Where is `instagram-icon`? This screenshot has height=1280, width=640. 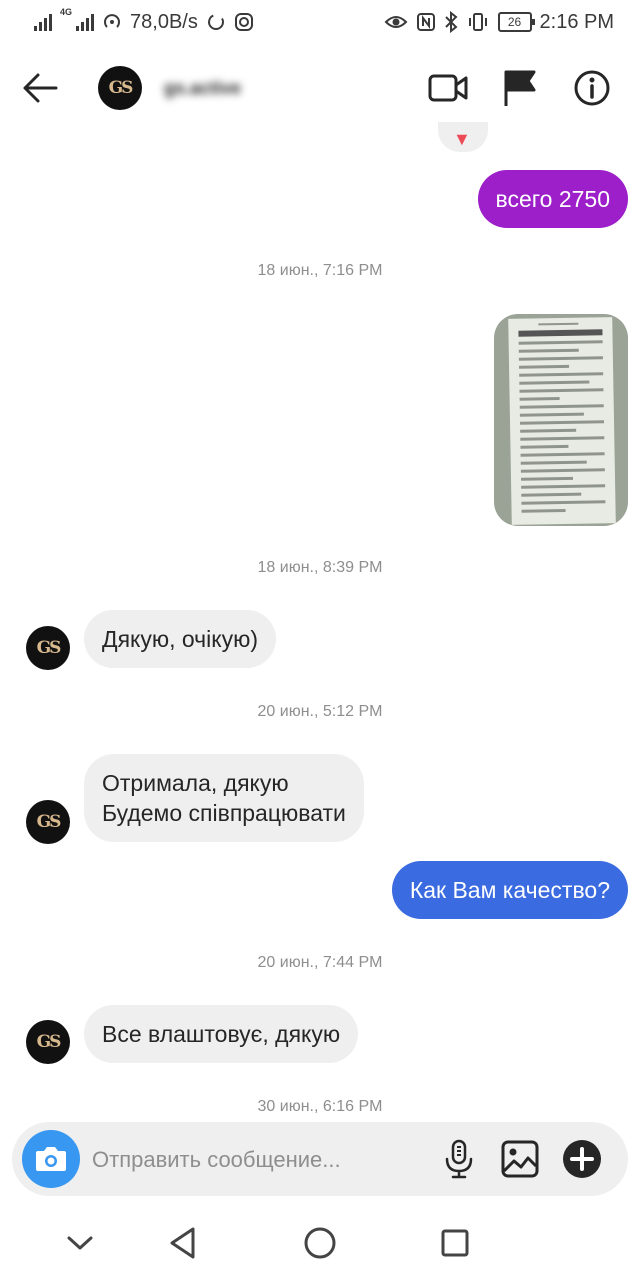
instagram-icon is located at coordinates (243, 22).